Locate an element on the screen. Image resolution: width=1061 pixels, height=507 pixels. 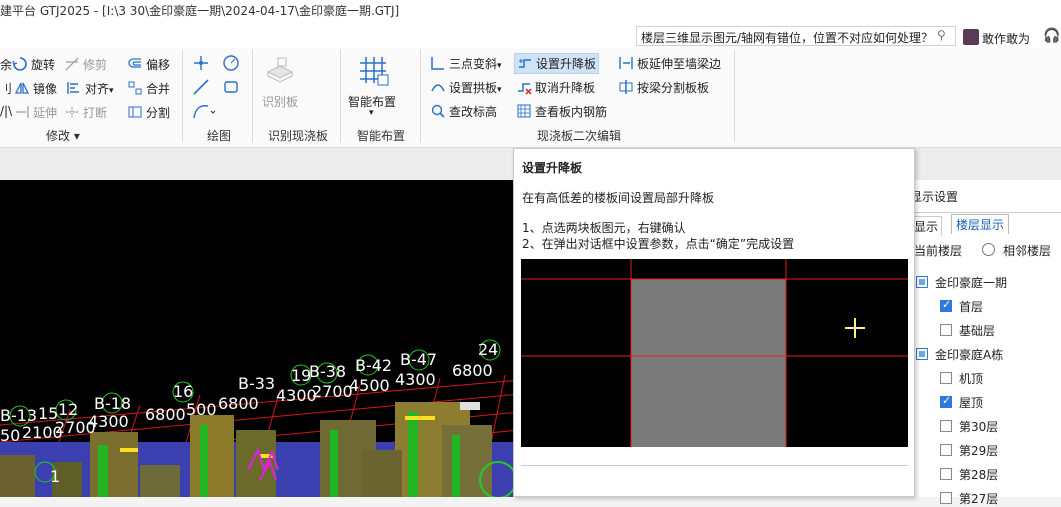
set-lift-slab-button: 设置升降板 is located at coordinates (557, 63).